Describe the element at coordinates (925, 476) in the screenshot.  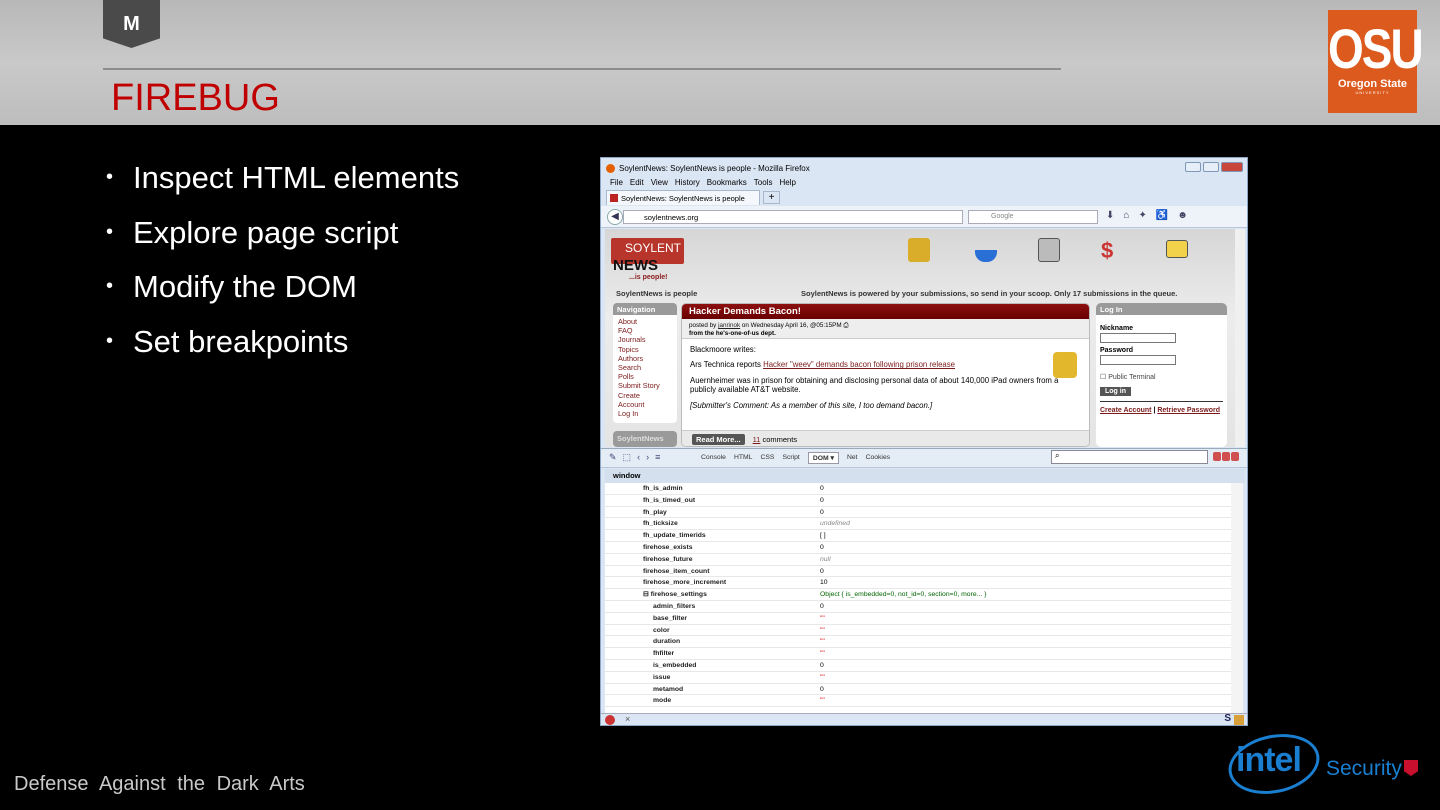
I see `dom-breadcrumb: window` at that location.